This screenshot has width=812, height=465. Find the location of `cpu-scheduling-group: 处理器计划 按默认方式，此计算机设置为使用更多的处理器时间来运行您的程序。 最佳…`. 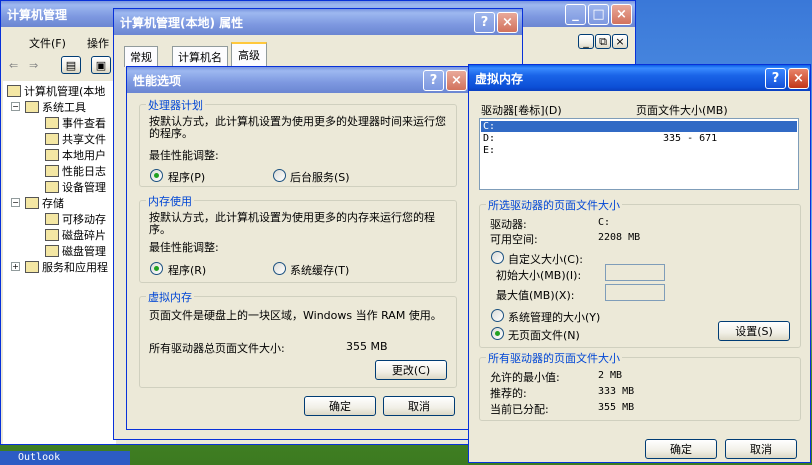

cpu-scheduling-group: 处理器计划 按默认方式，此计算机设置为使用更多的处理器时间来运行您的程序。 最佳… is located at coordinates (298, 142).